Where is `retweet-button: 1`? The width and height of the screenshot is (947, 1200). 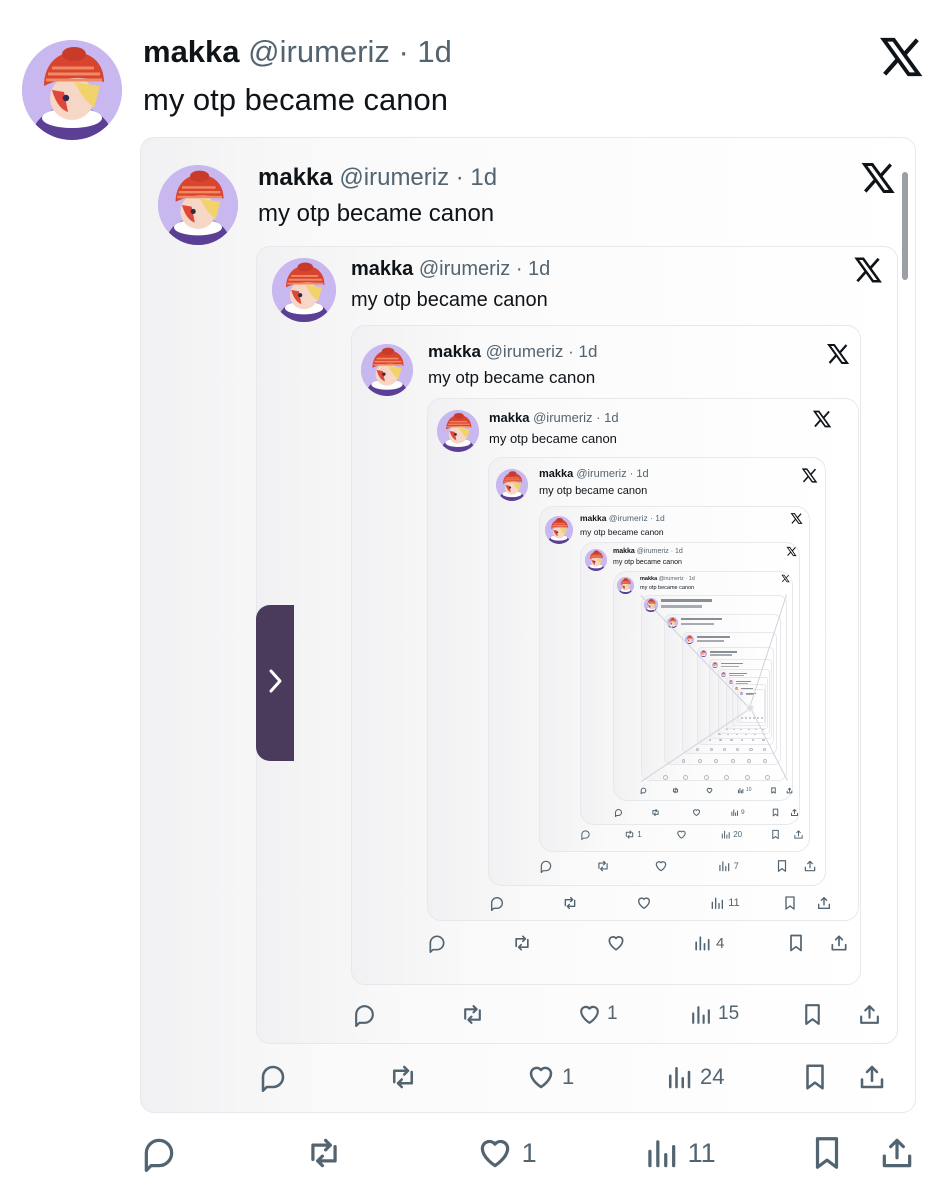 retweet-button: 1 is located at coordinates (633, 834).